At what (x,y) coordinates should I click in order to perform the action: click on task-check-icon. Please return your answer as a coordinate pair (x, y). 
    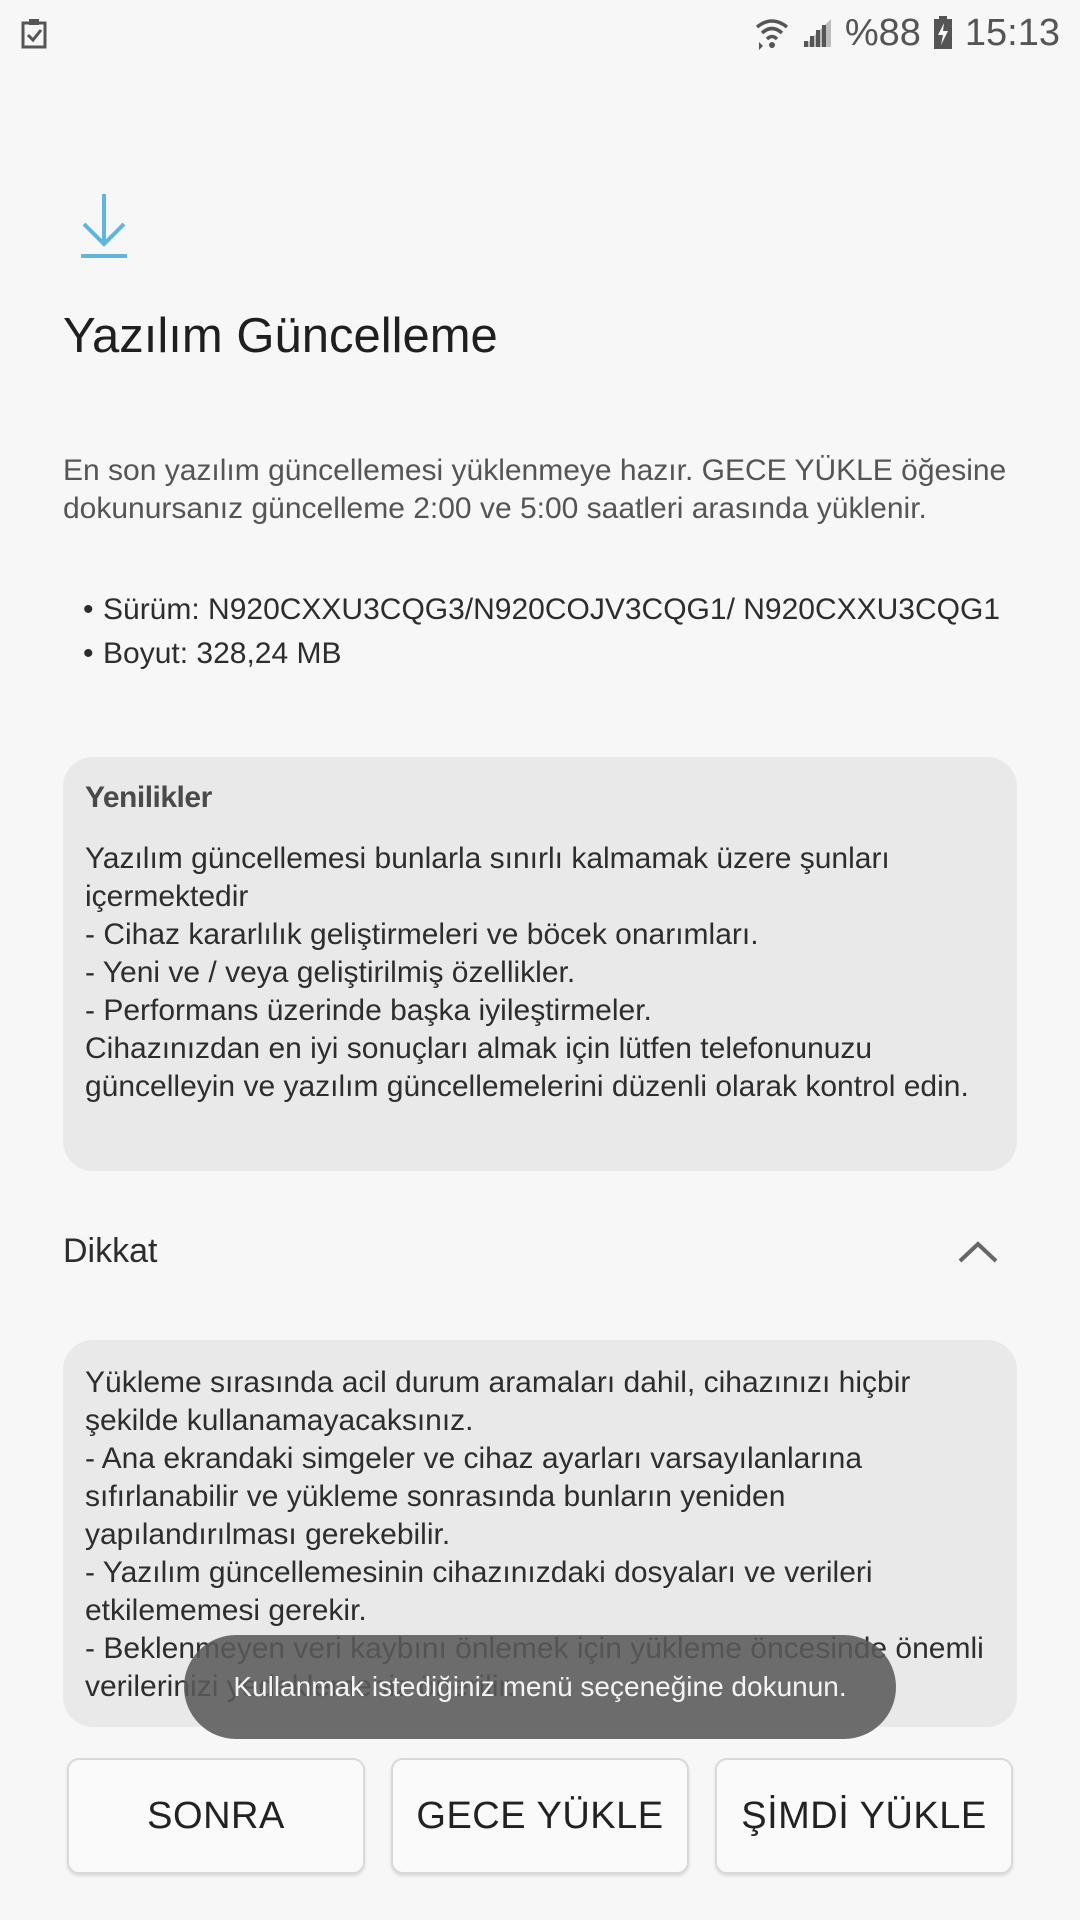
    Looking at the image, I should click on (34, 34).